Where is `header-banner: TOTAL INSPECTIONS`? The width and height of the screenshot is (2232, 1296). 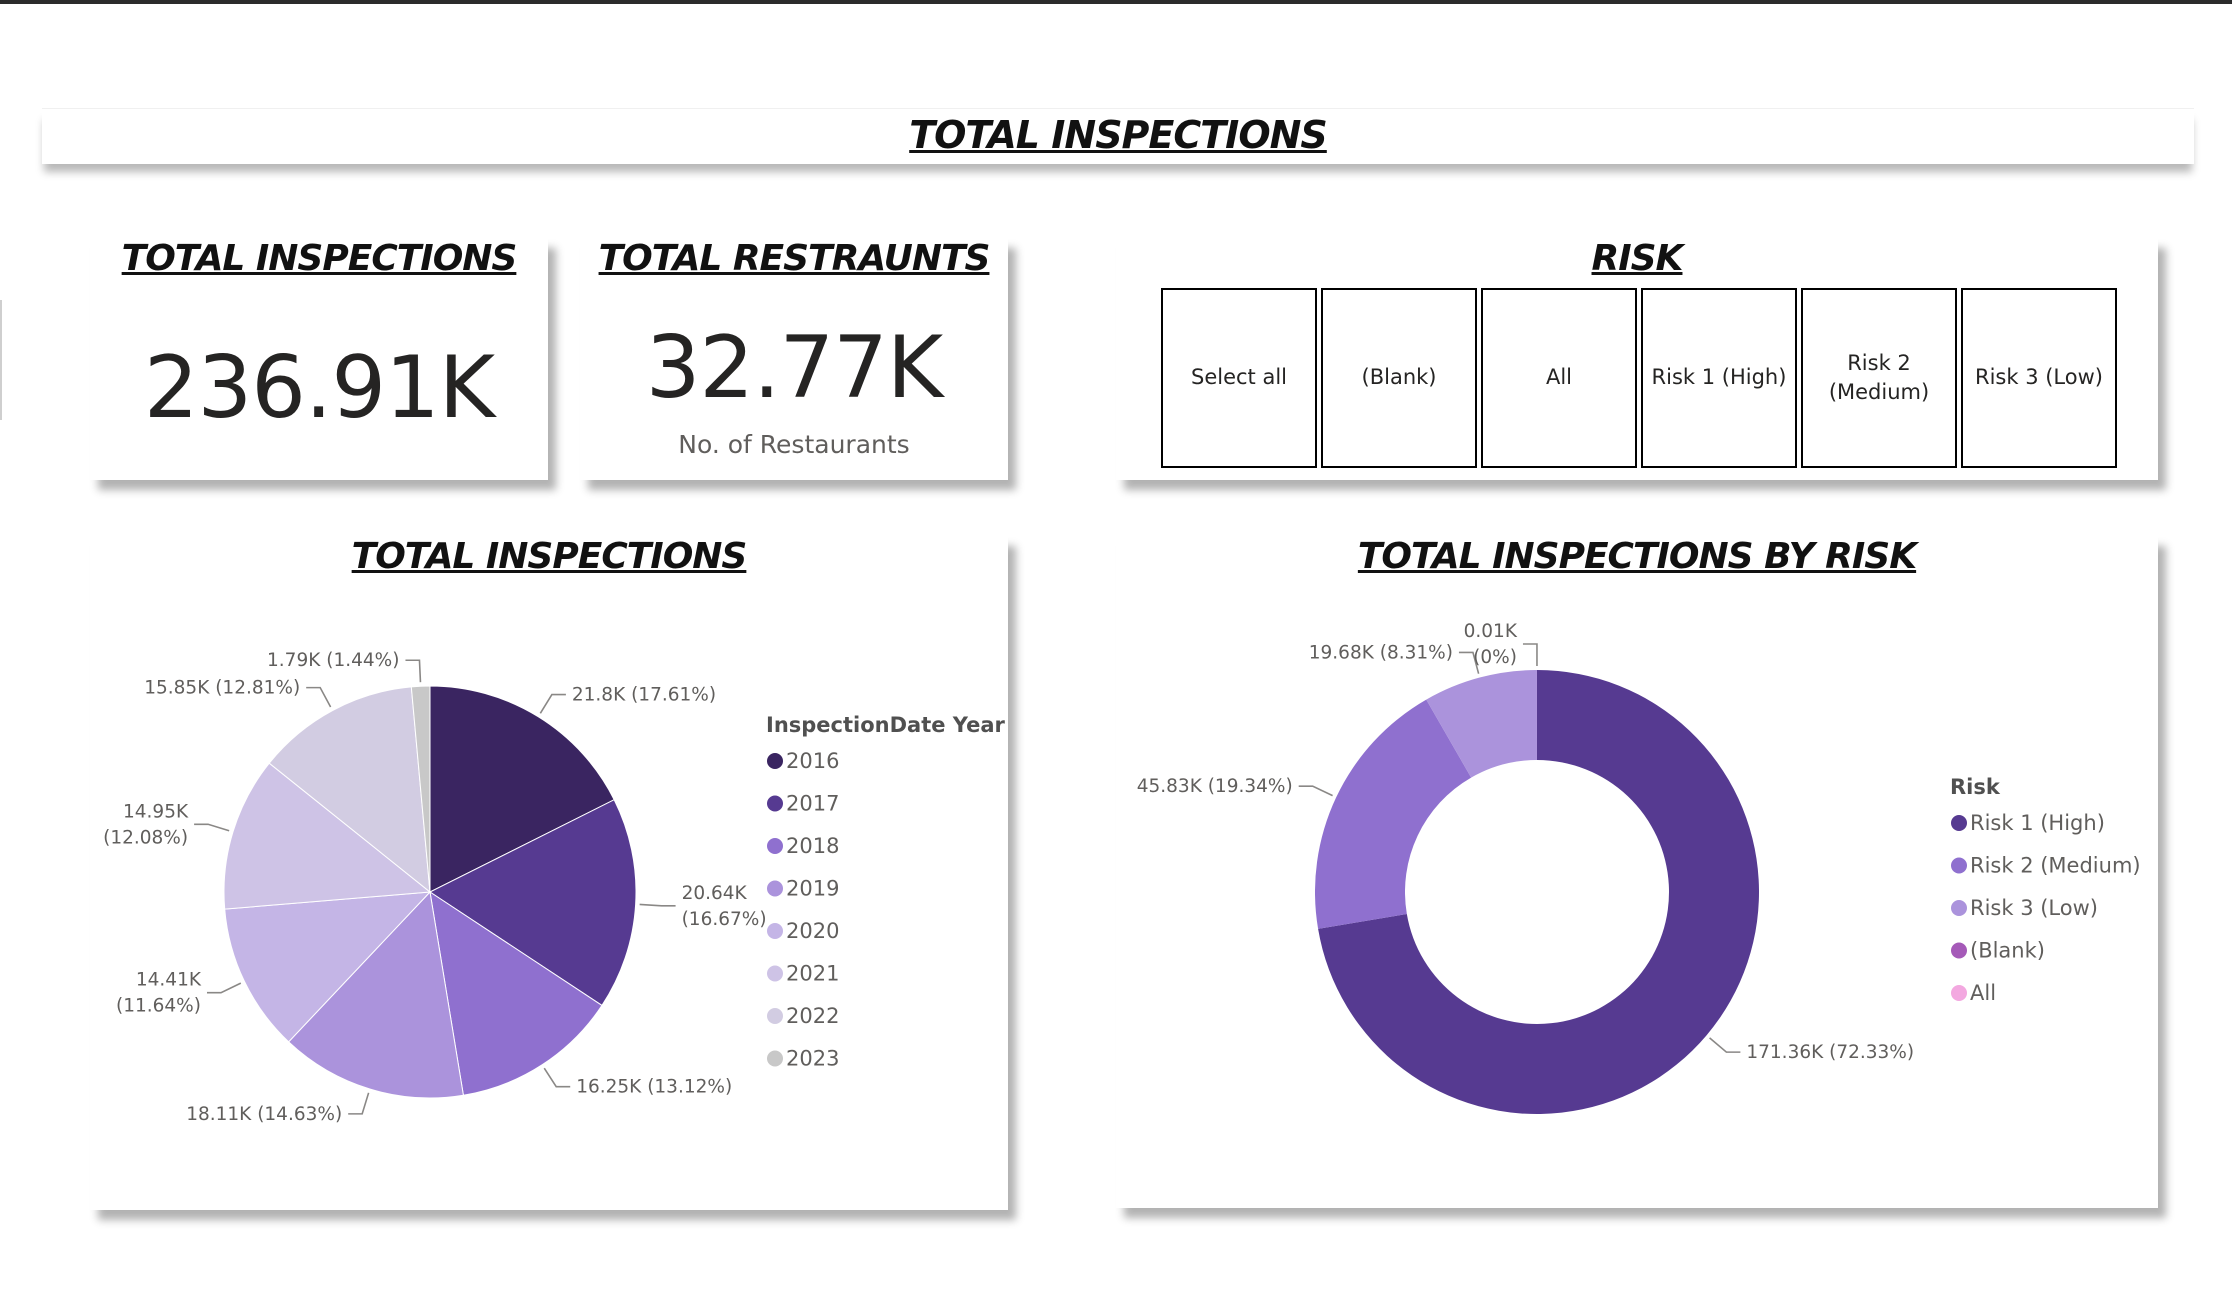 header-banner: TOTAL INSPECTIONS is located at coordinates (1118, 136).